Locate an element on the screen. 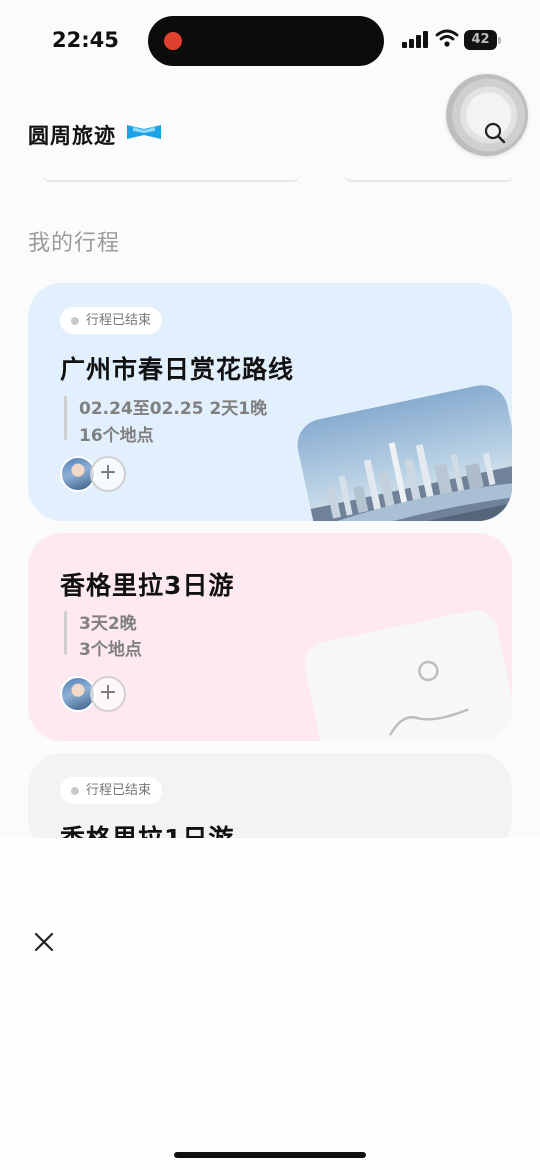 Image resolution: width=540 pixels, height=1170 pixels. trip-dates: 02.24至02.25 2天1晚 is located at coordinates (173, 409).